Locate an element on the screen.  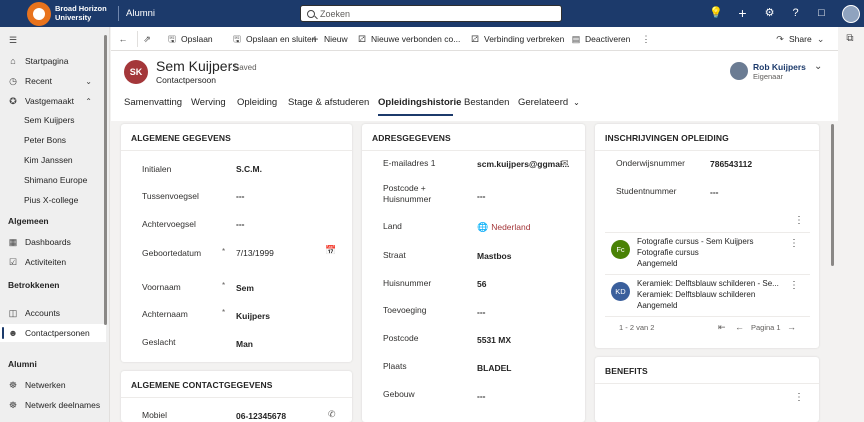
disconnect-icon: ⚂ is located at coordinates (475, 39).